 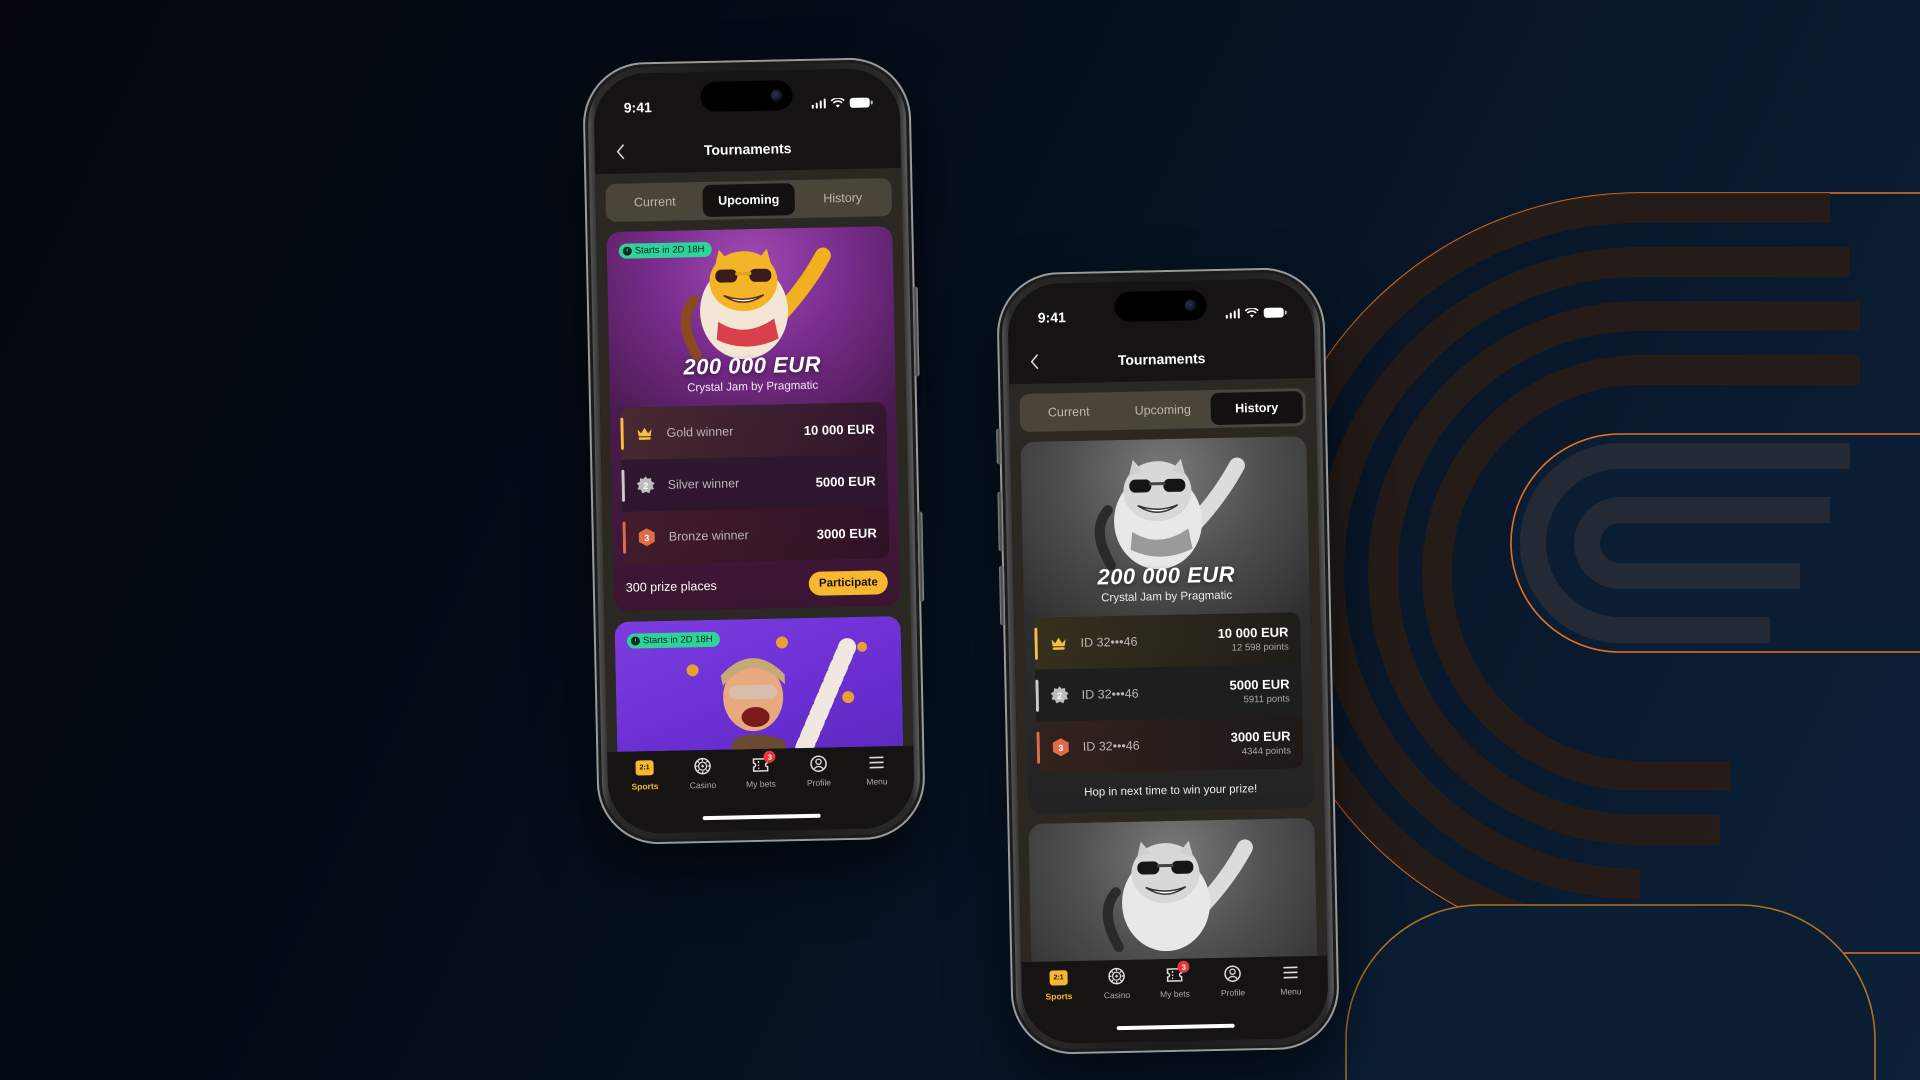 What do you see at coordinates (665, 250) in the screenshot?
I see `starts-in-badge: Starts in 2D 18H` at bounding box center [665, 250].